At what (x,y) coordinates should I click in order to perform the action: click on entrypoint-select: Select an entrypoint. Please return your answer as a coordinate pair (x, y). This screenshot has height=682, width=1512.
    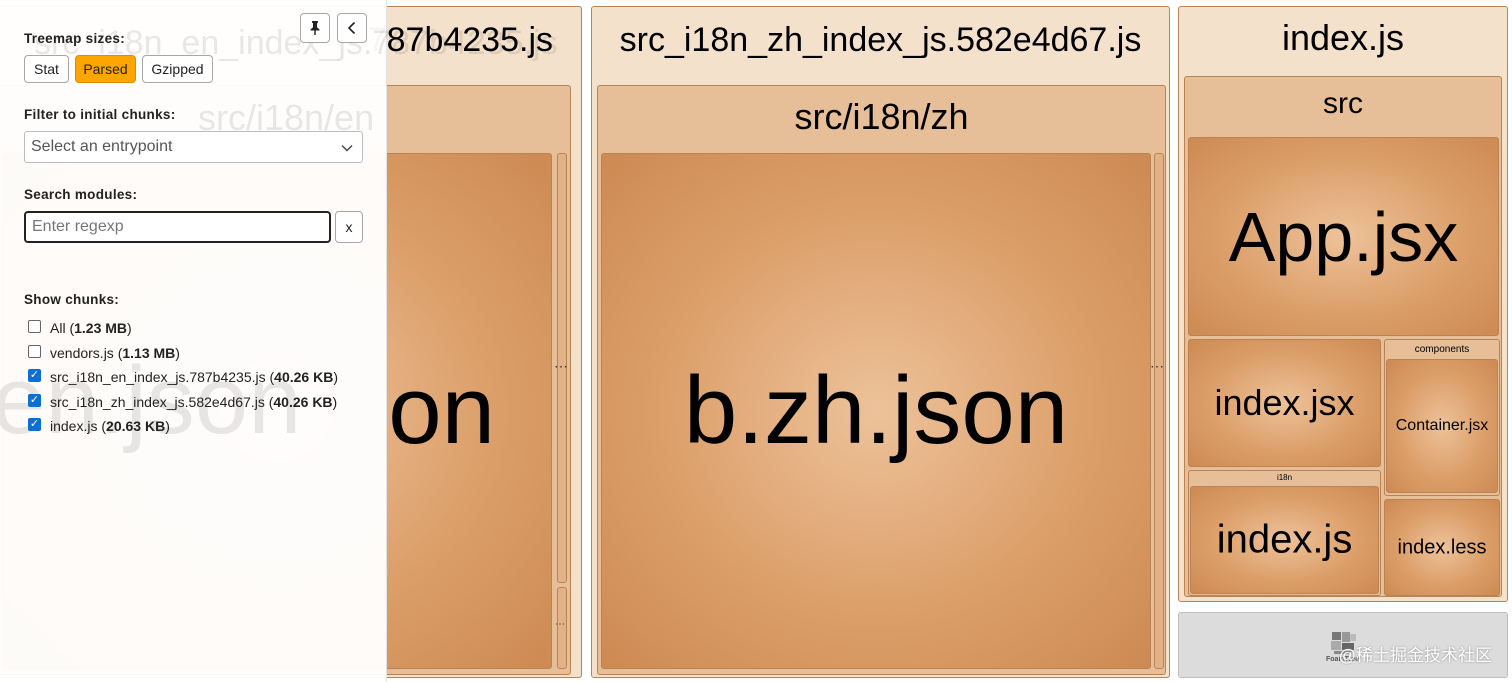
    Looking at the image, I should click on (193, 147).